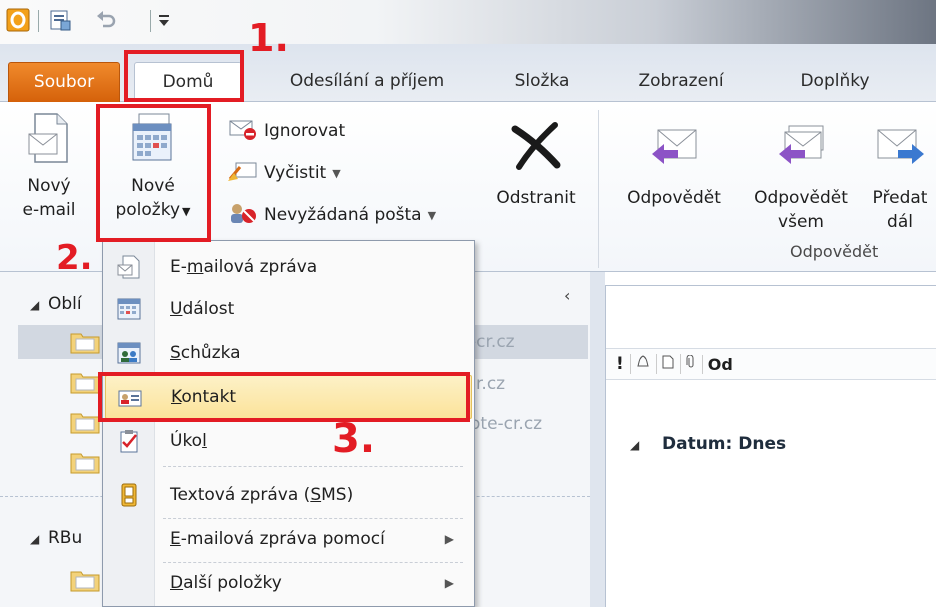 This screenshot has width=936, height=607. Describe the element at coordinates (674, 198) in the screenshot. I see `reply-label: Odpovědět` at that location.